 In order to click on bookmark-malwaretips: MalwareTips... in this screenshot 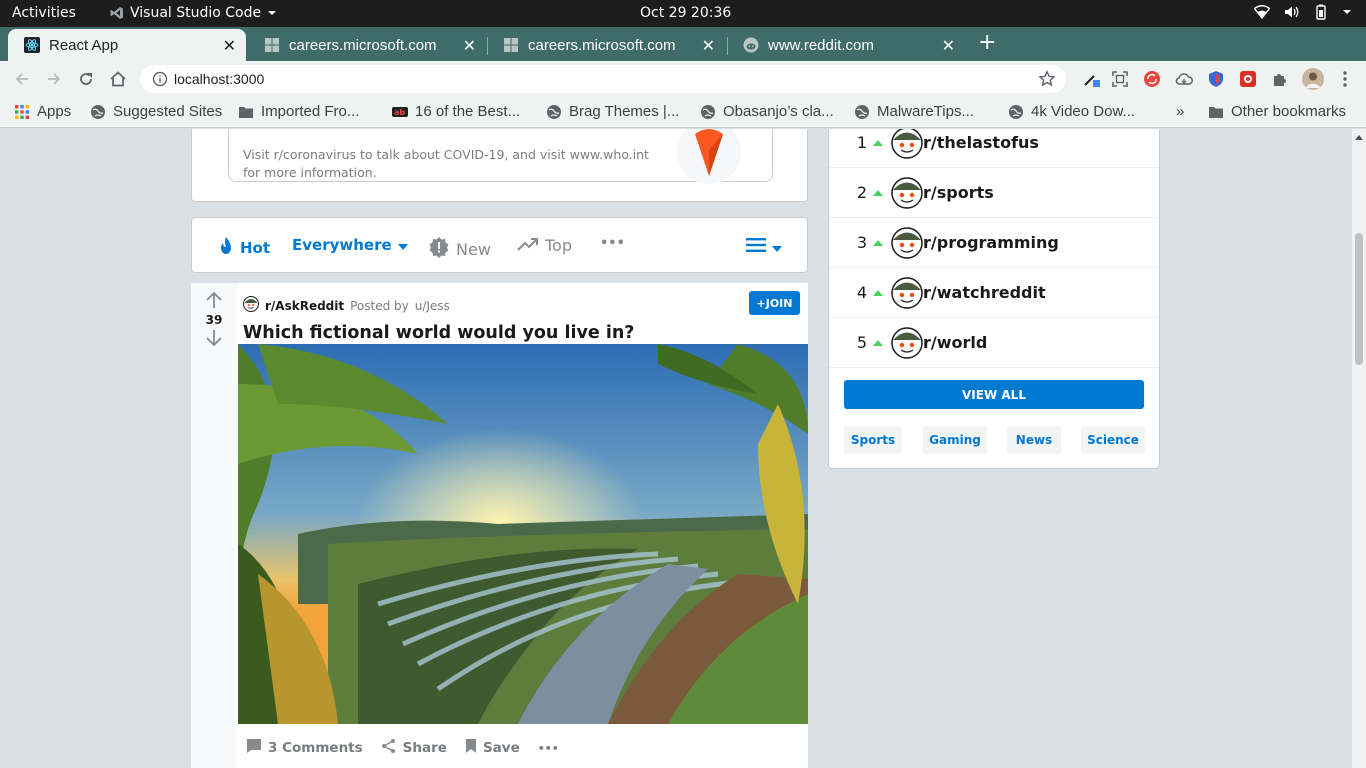, I will do `click(914, 111)`.